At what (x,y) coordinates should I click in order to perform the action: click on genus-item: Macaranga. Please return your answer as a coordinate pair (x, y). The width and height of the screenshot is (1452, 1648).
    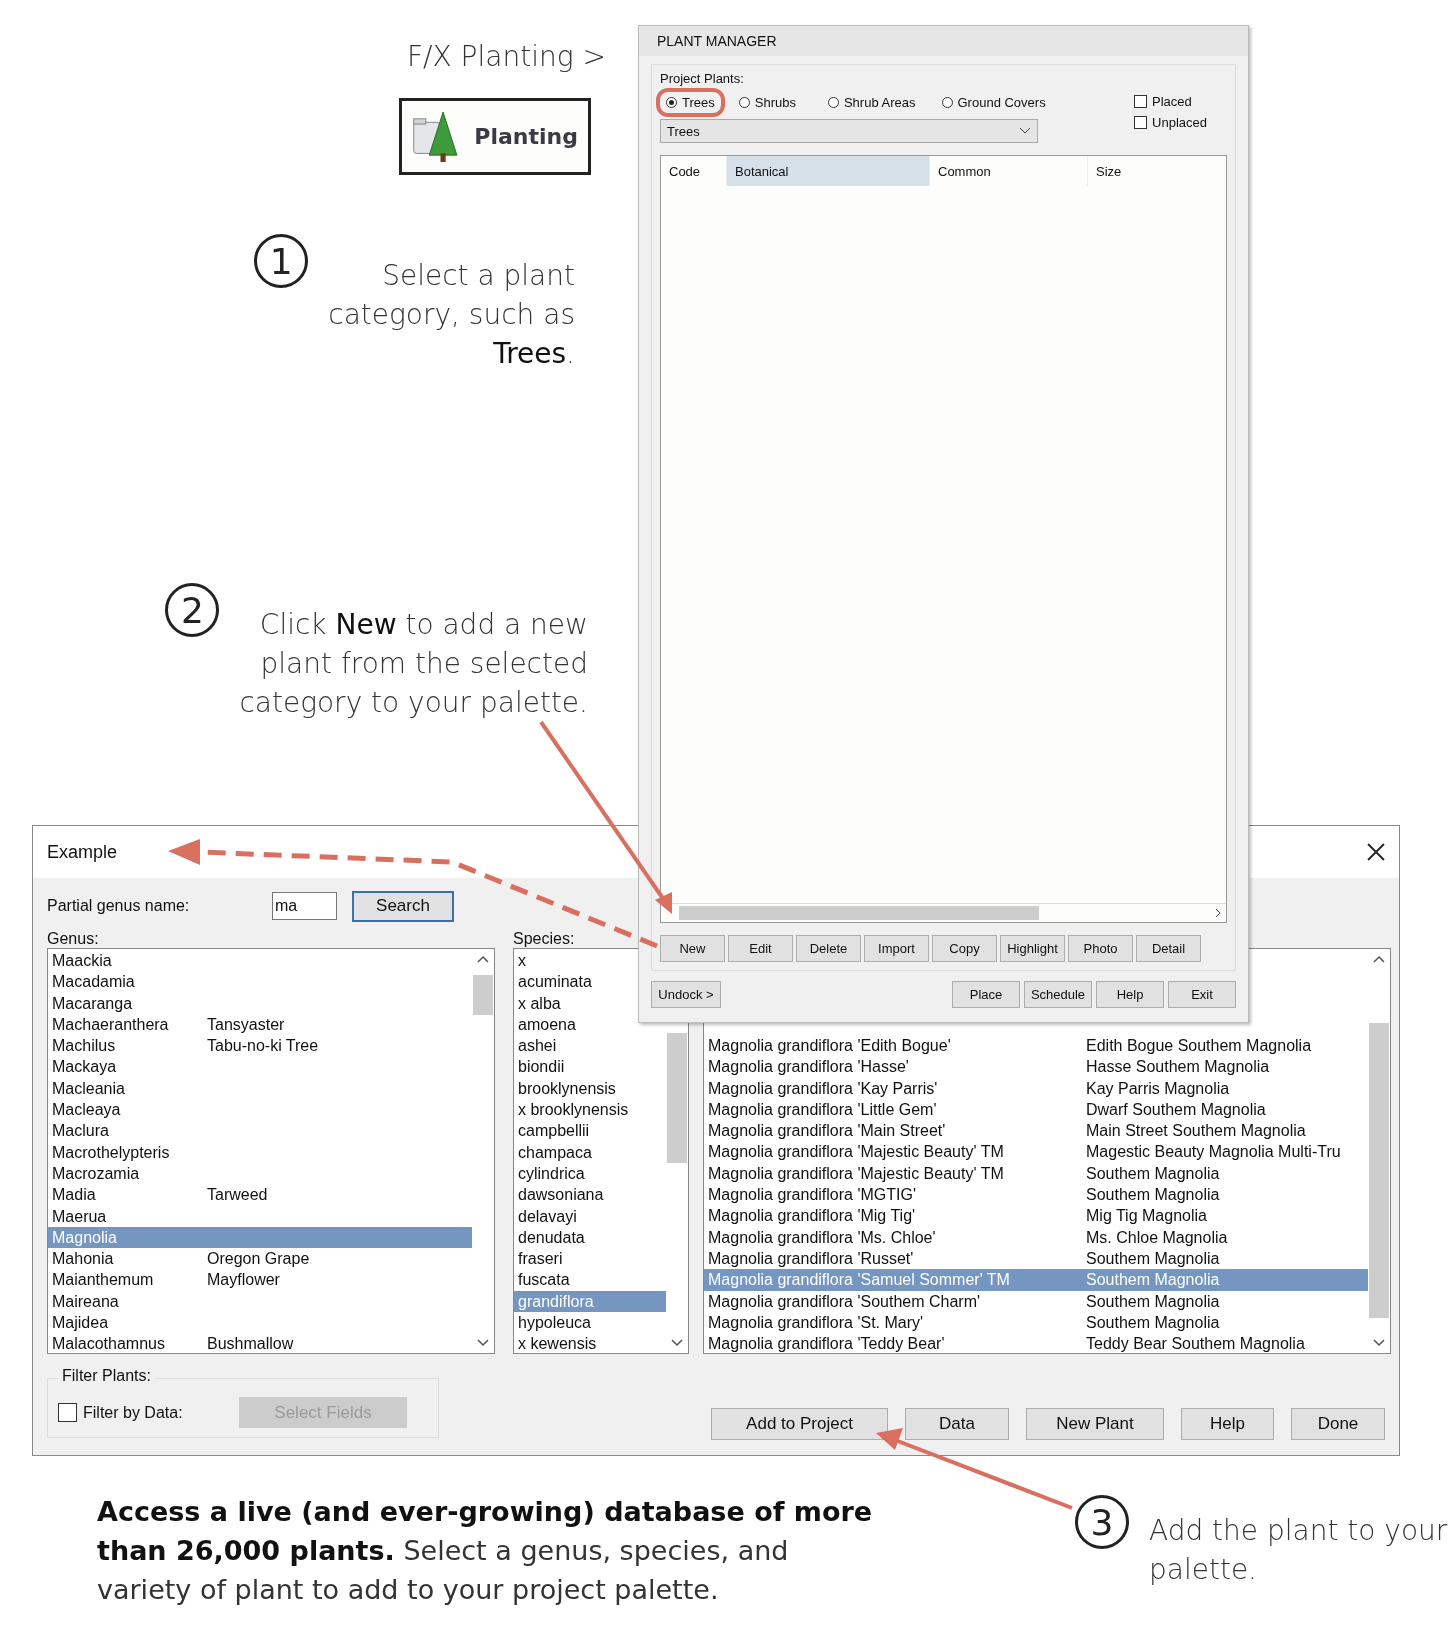
    Looking at the image, I should click on (260, 1003).